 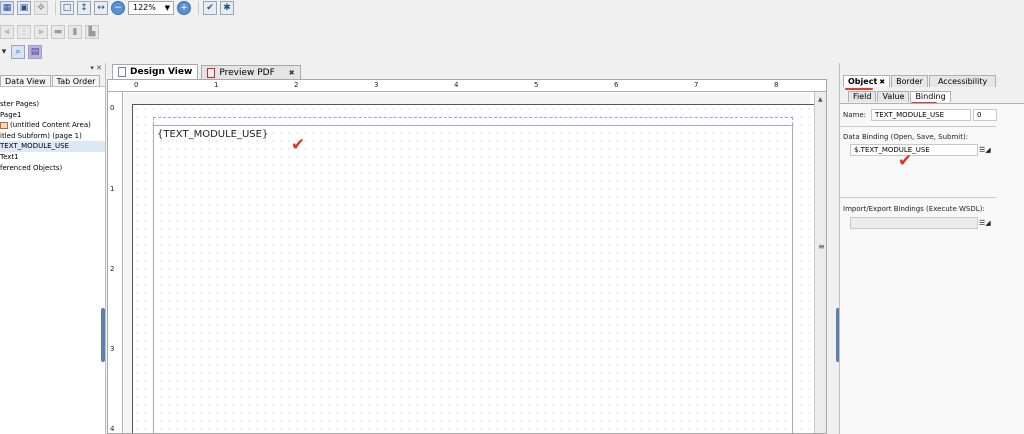 What do you see at coordinates (821, 246) in the screenshot?
I see `scroll-grip-icon: ≡` at bounding box center [821, 246].